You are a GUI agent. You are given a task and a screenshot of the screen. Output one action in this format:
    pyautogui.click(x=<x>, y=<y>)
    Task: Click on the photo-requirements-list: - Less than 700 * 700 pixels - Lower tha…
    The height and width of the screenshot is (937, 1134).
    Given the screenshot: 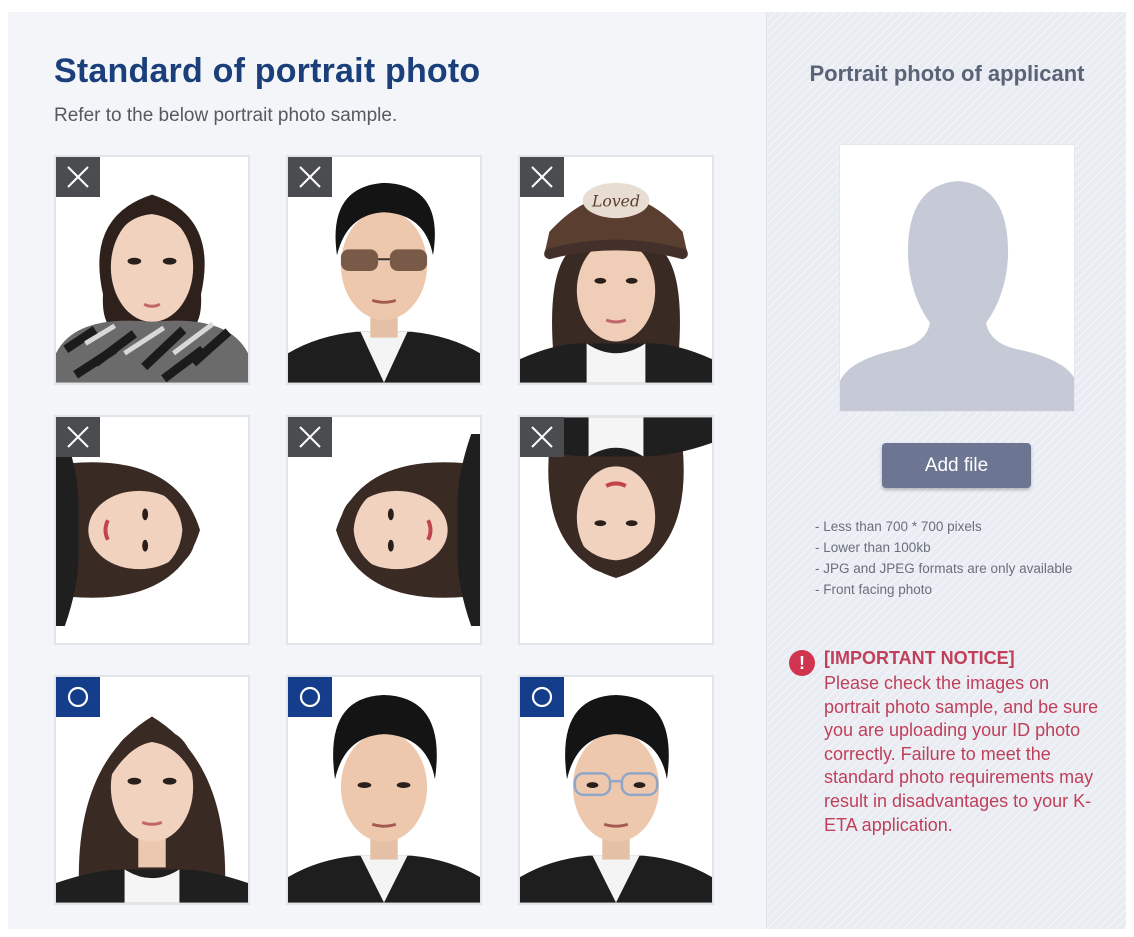 What is the action you would take?
    pyautogui.click(x=950, y=558)
    